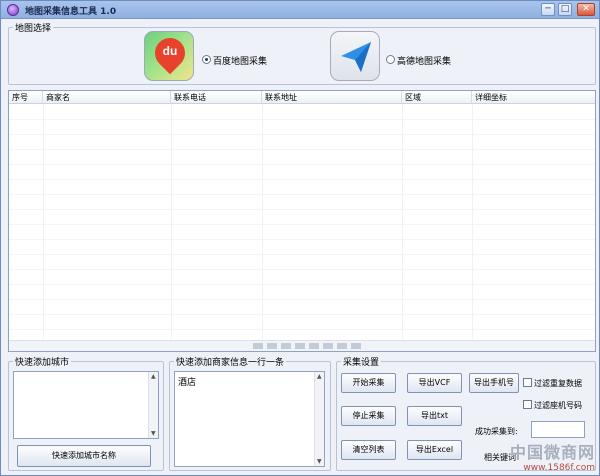 The width and height of the screenshot is (600, 476). What do you see at coordinates (496, 431) in the screenshot?
I see `success-count-label: 成功采集到:` at bounding box center [496, 431].